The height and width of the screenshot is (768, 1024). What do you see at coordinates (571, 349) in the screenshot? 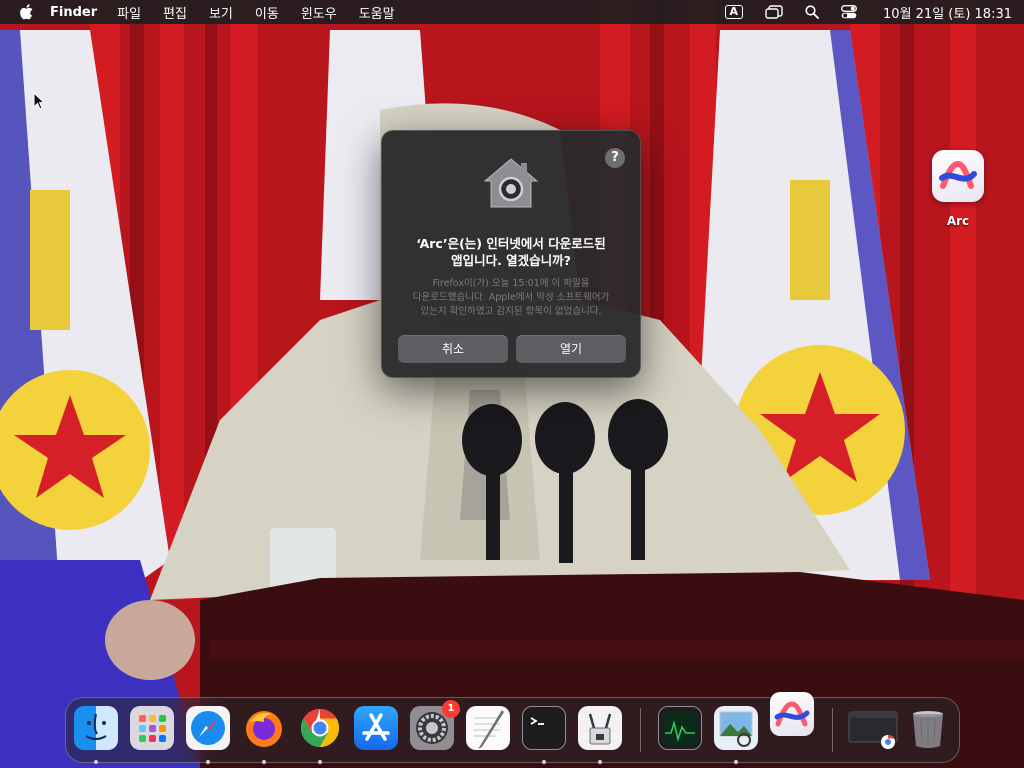
I see `open-button: 열기` at bounding box center [571, 349].